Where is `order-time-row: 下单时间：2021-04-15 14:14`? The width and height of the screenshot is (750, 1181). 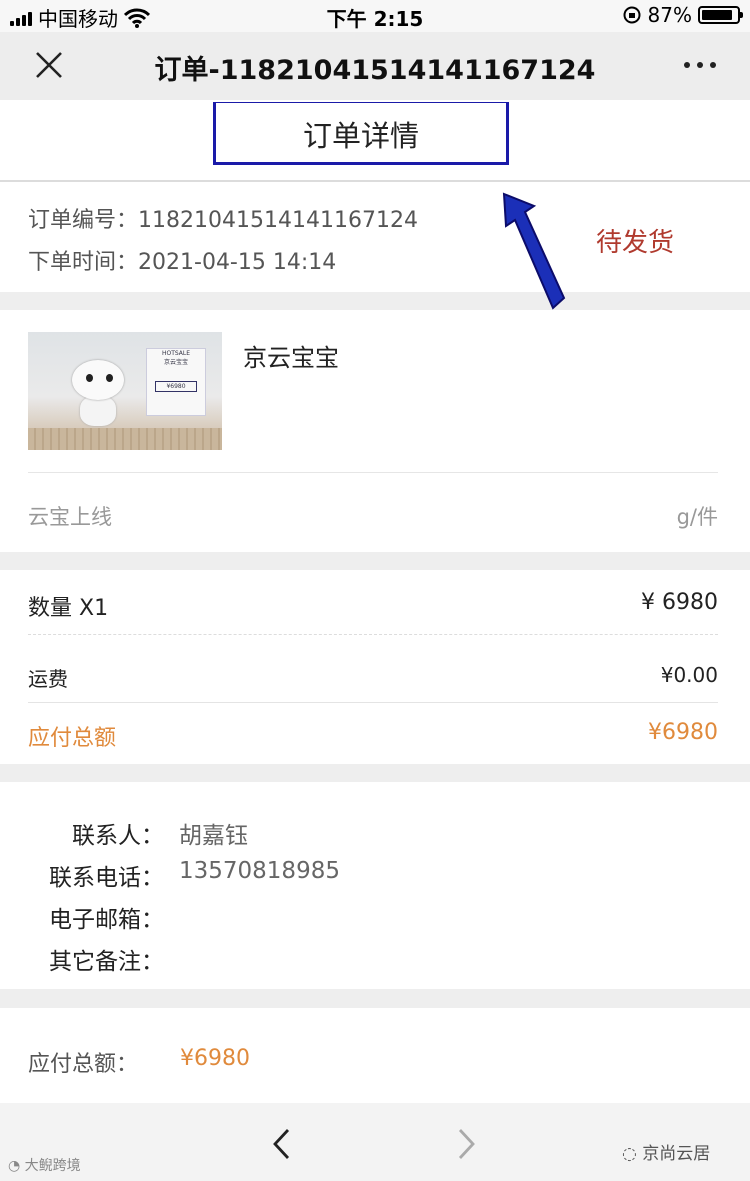
order-time-row: 下单时间：2021-04-15 14:14 is located at coordinates (182, 260).